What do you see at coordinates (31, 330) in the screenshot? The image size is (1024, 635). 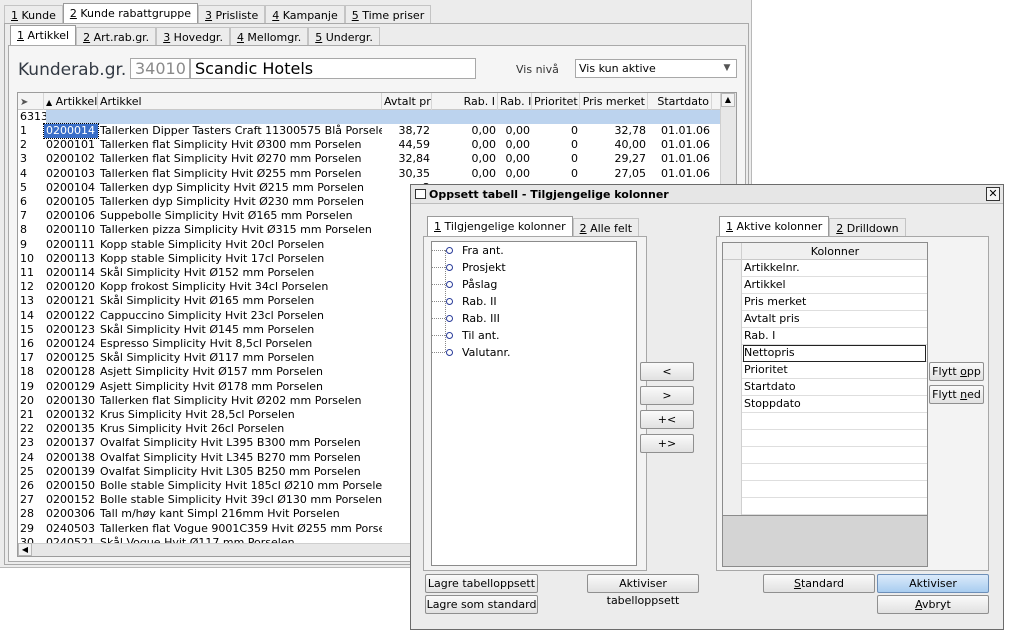 I see `row-number: 15` at bounding box center [31, 330].